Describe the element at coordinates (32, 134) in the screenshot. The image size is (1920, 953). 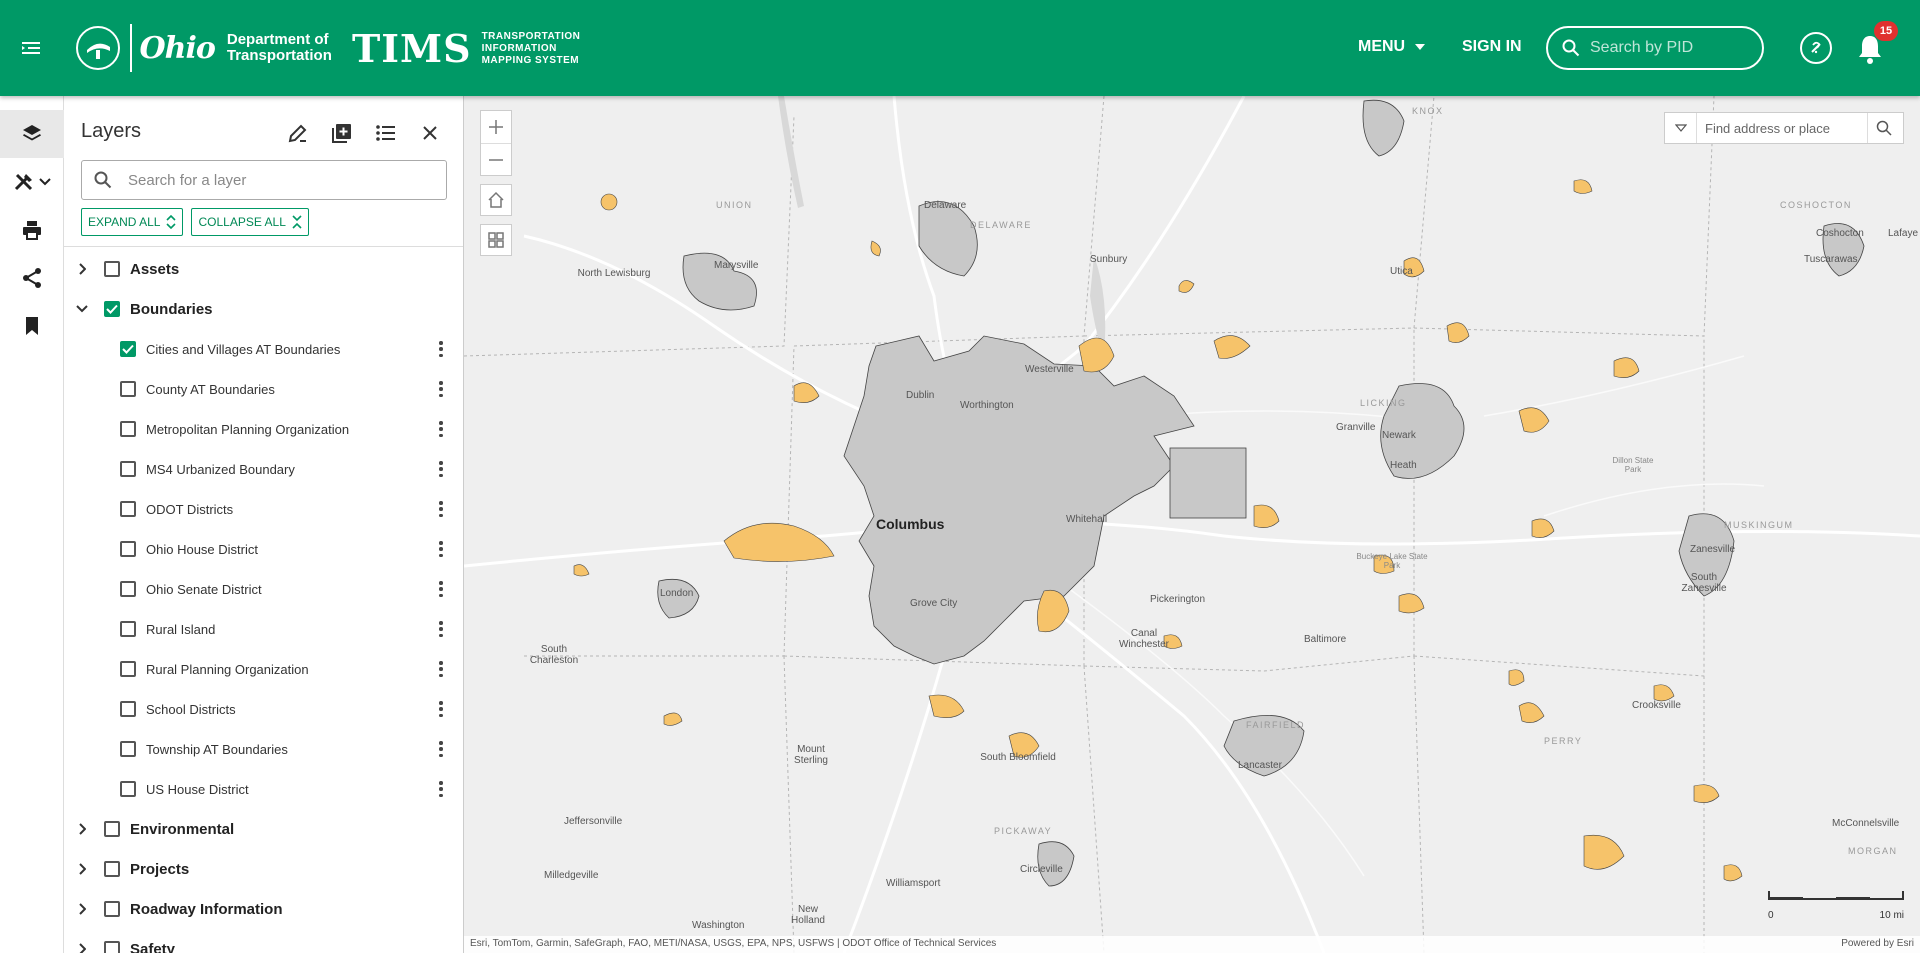
I see `layers-tool-button` at that location.